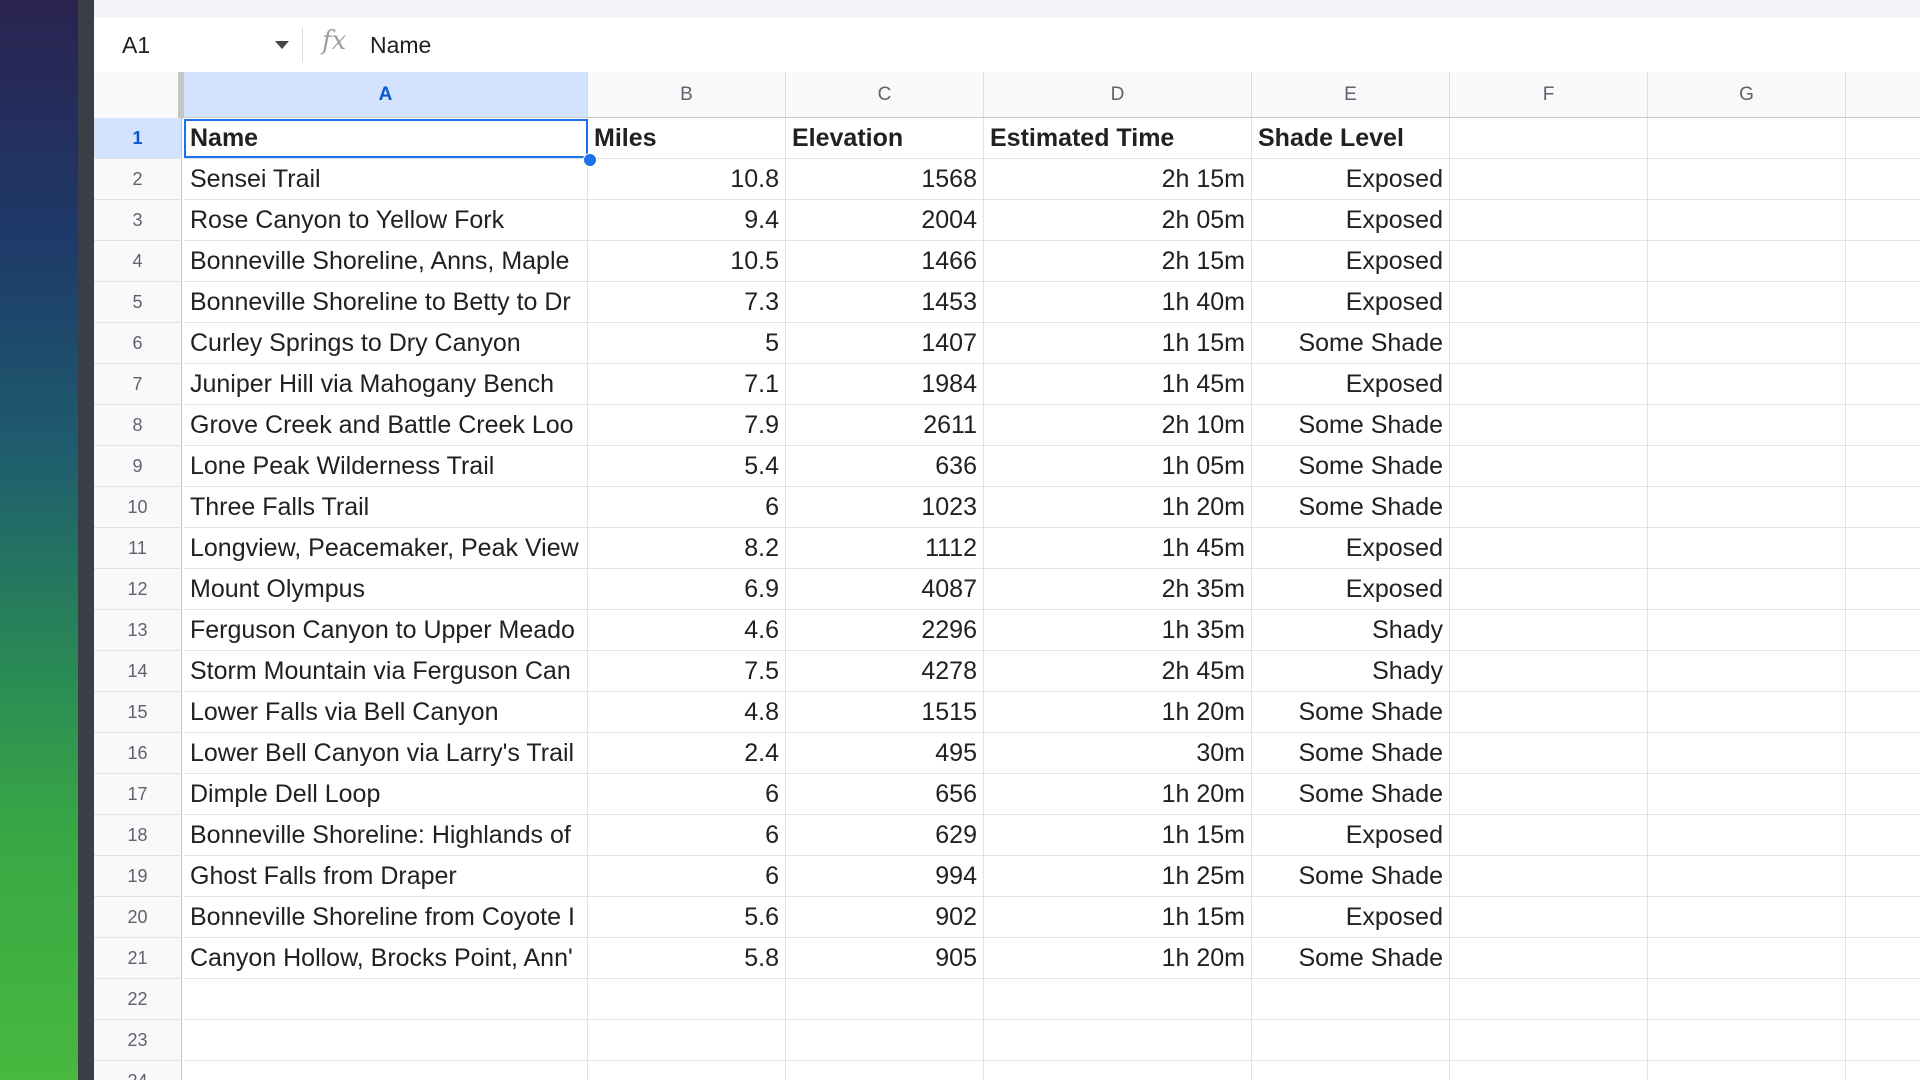  Describe the element at coordinates (1549, 343) in the screenshot. I see `cell-f6` at that location.